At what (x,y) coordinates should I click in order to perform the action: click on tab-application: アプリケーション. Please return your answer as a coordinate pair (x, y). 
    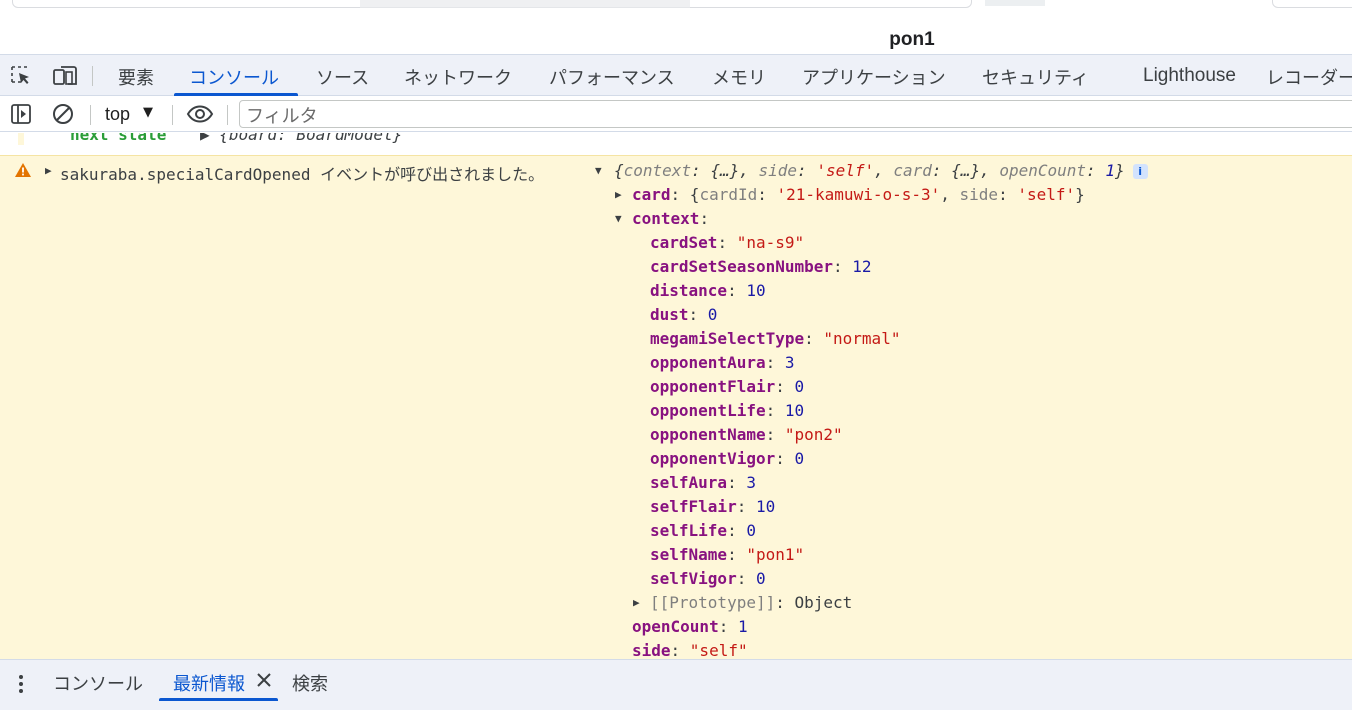
    Looking at the image, I should click on (874, 77).